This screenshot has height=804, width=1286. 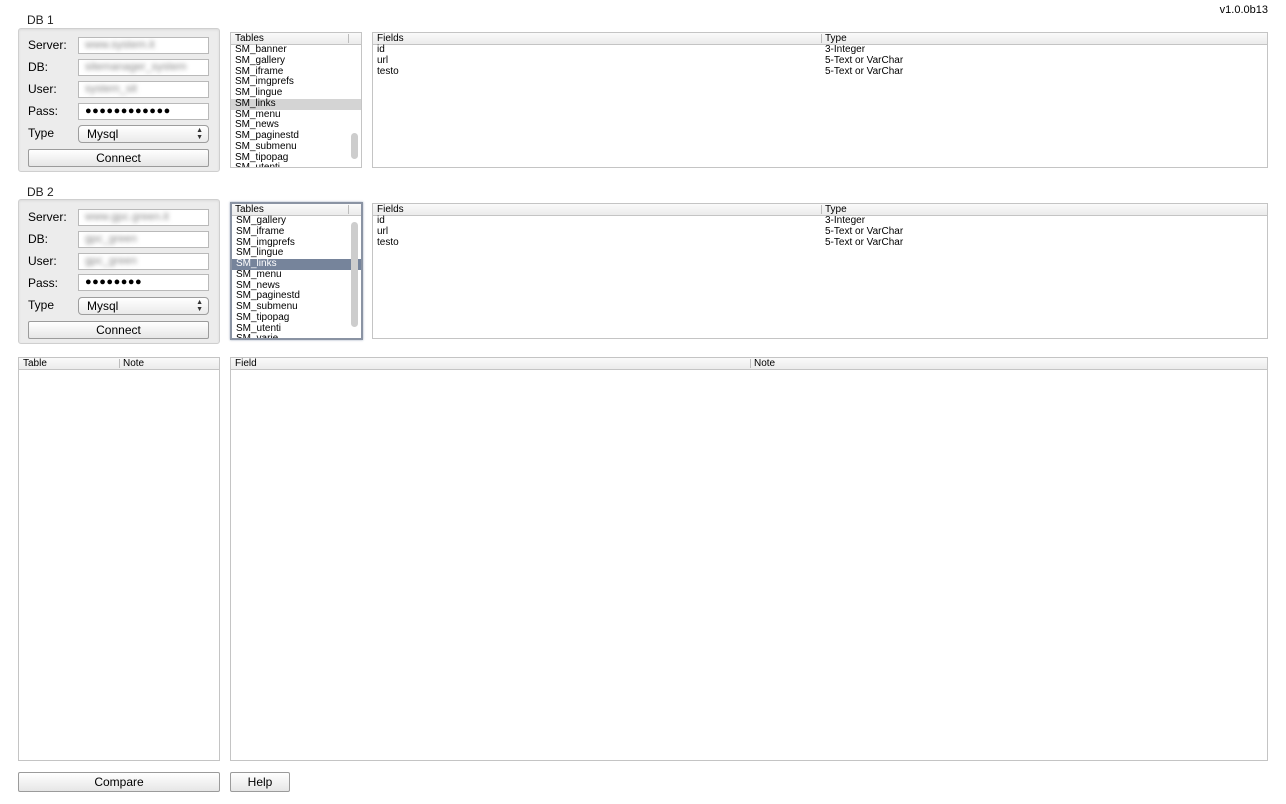 What do you see at coordinates (47, 217) in the screenshot?
I see `db2-server-label: Server:` at bounding box center [47, 217].